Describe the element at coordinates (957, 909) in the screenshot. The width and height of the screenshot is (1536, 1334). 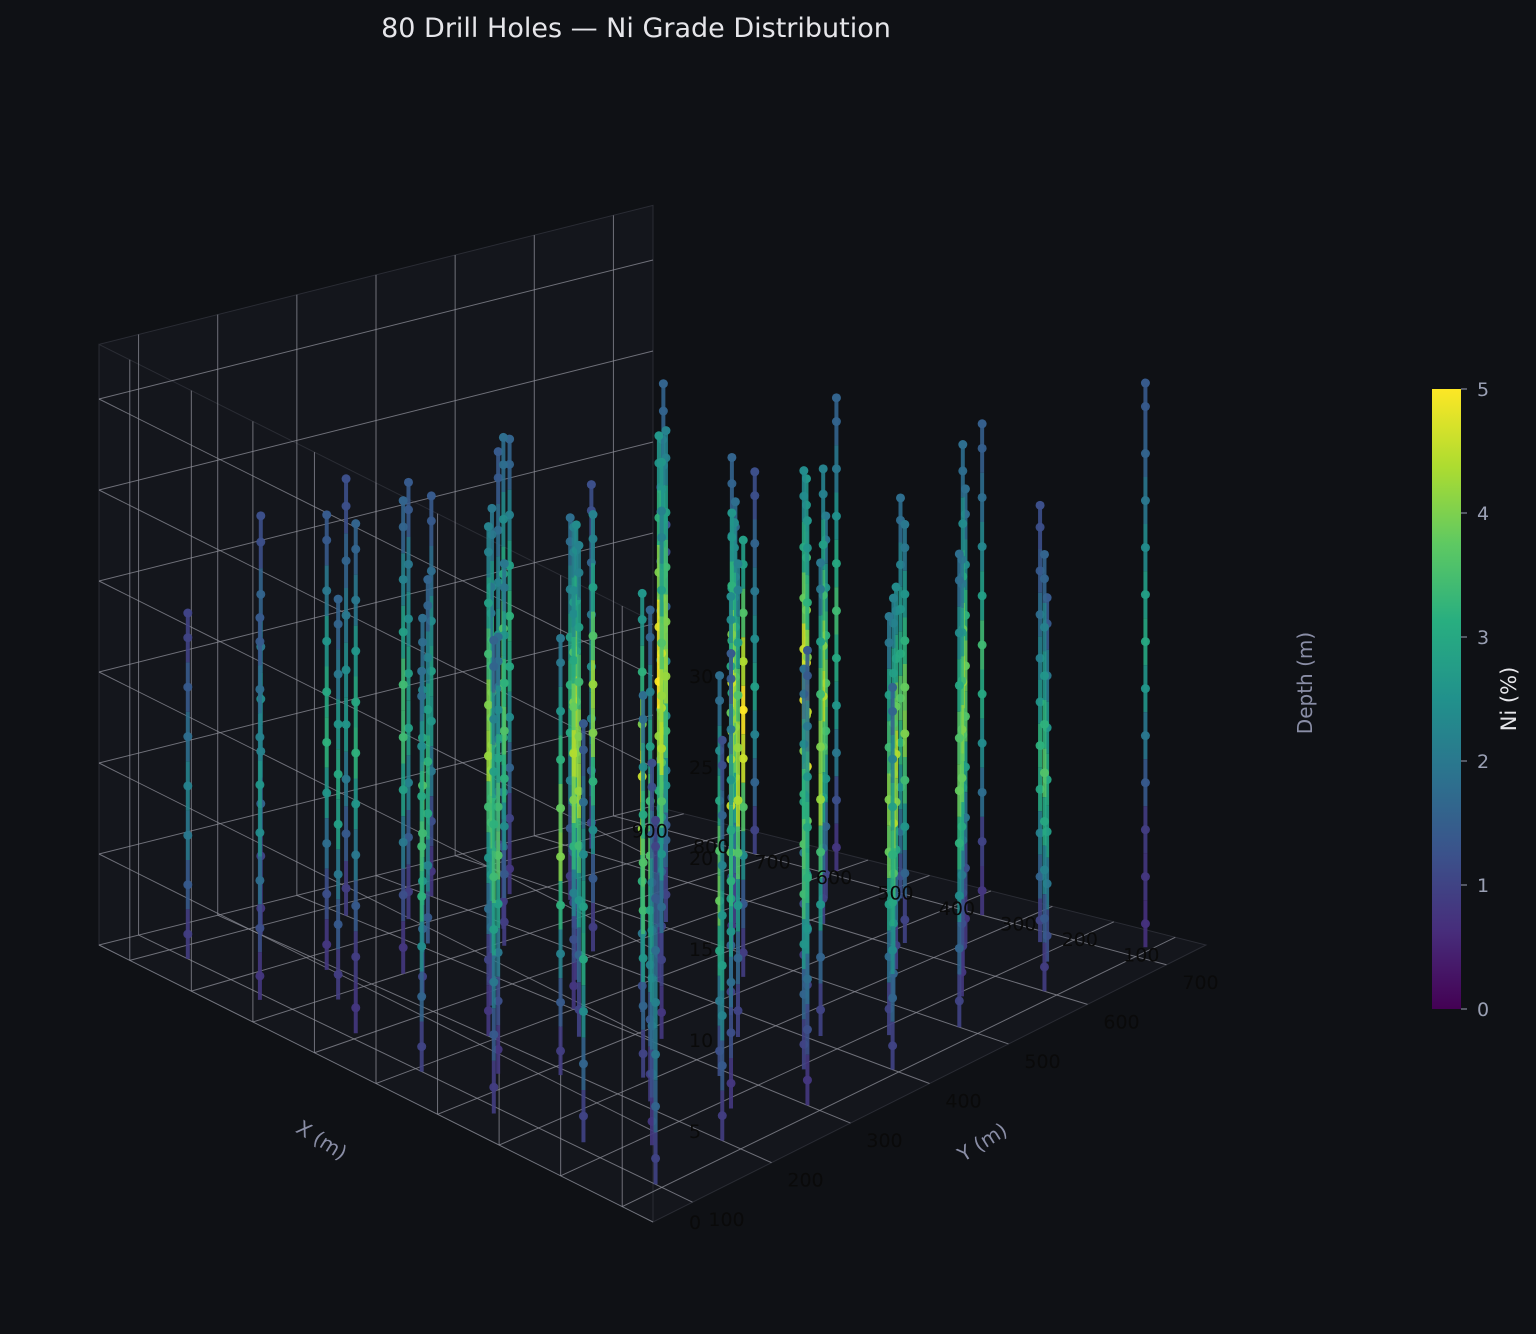
I see `x-tick-label: 400` at that location.